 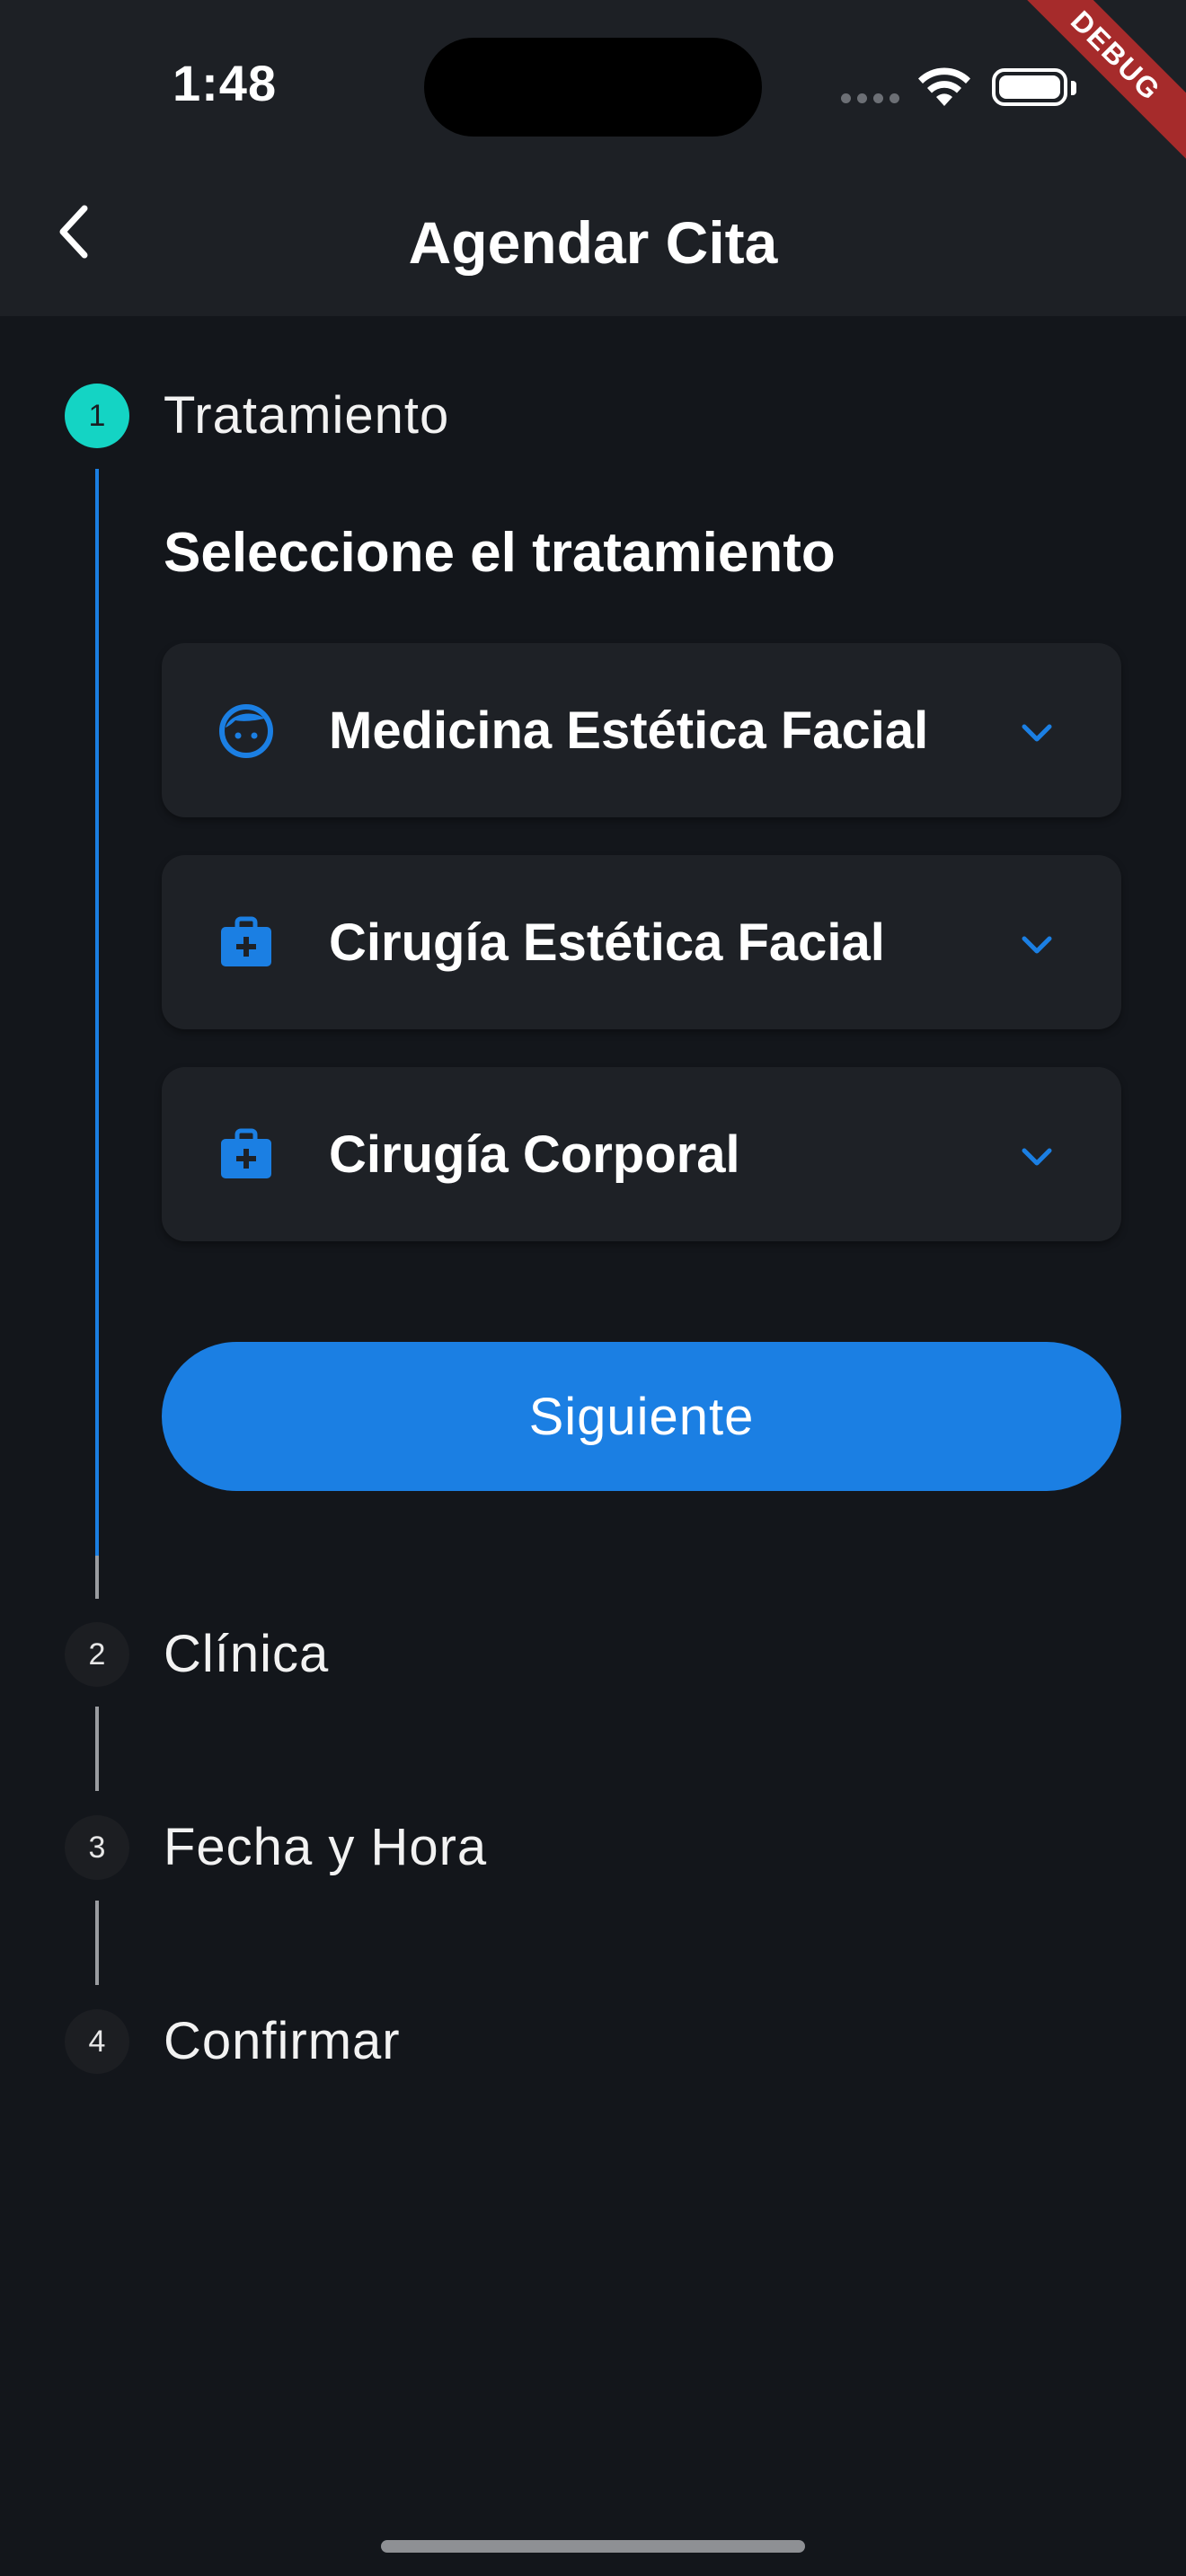 What do you see at coordinates (306, 416) in the screenshot?
I see `step-1-label: Tratamiento` at bounding box center [306, 416].